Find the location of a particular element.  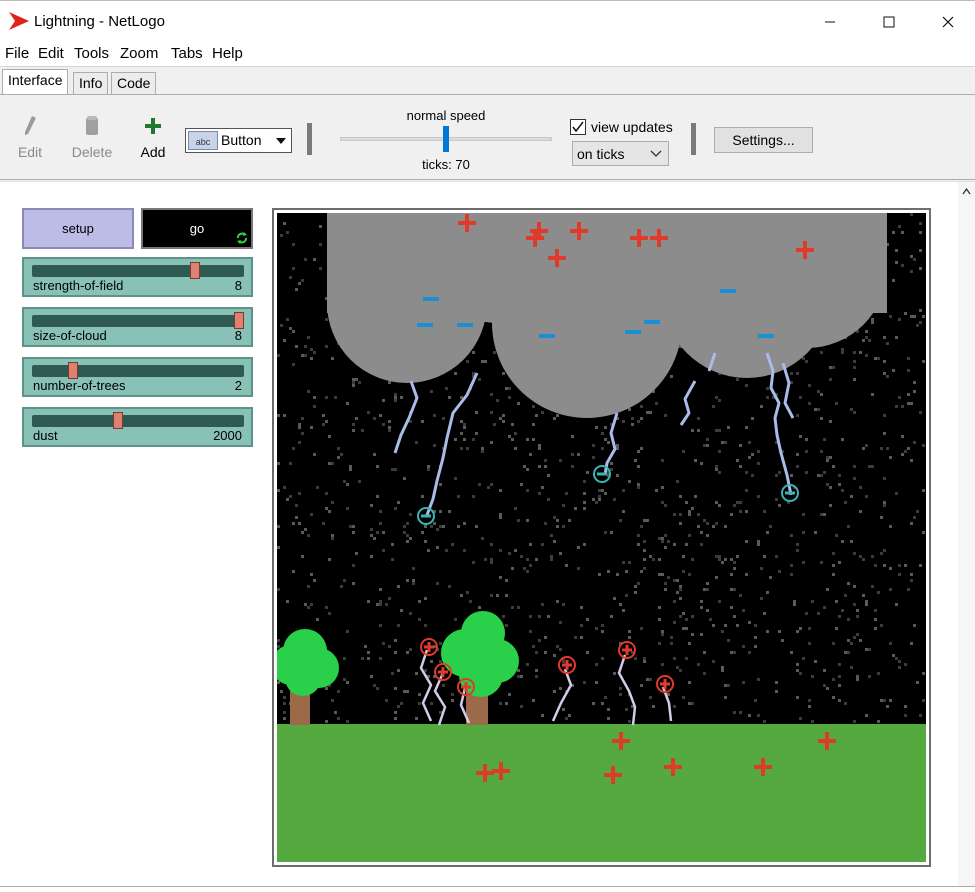

netlogo-logo-icon is located at coordinates (19, 21).